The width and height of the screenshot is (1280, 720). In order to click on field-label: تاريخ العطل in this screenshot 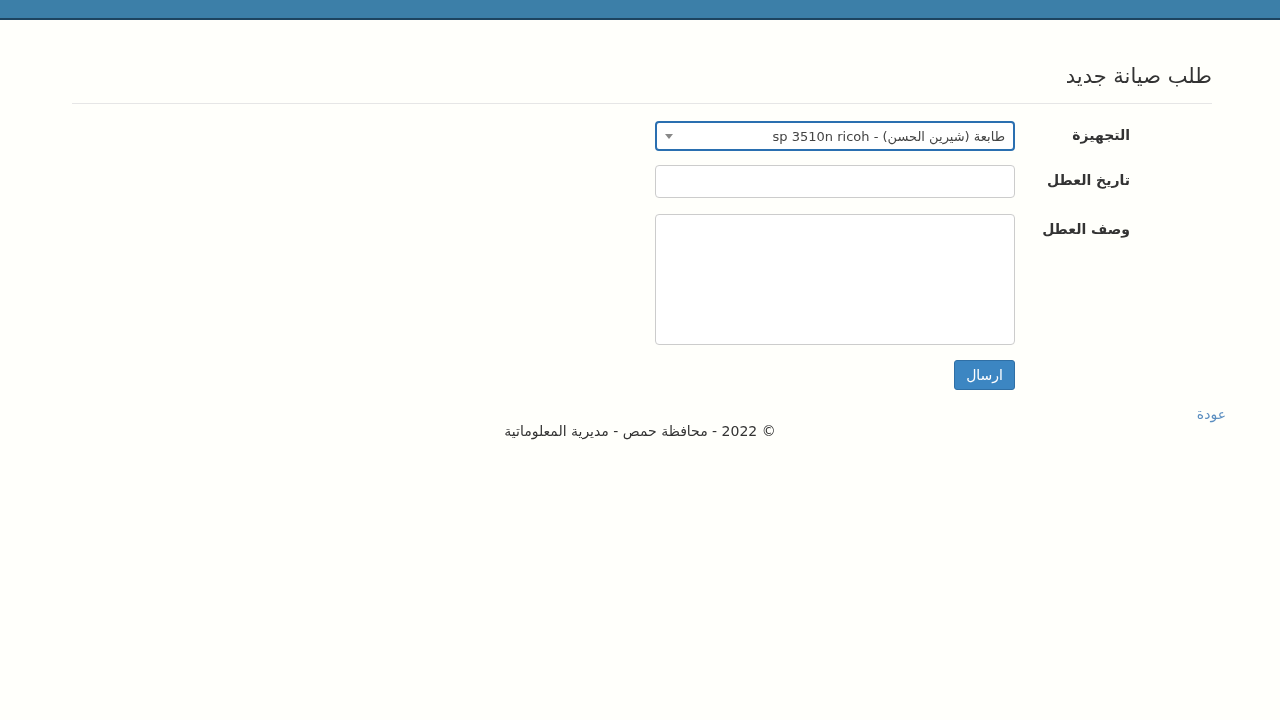, I will do `click(1088, 180)`.